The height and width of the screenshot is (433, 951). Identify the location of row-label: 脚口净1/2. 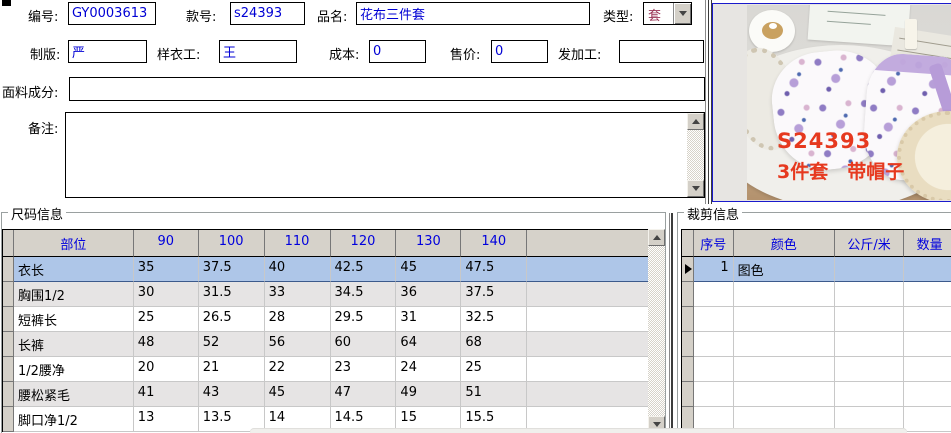
(73, 419).